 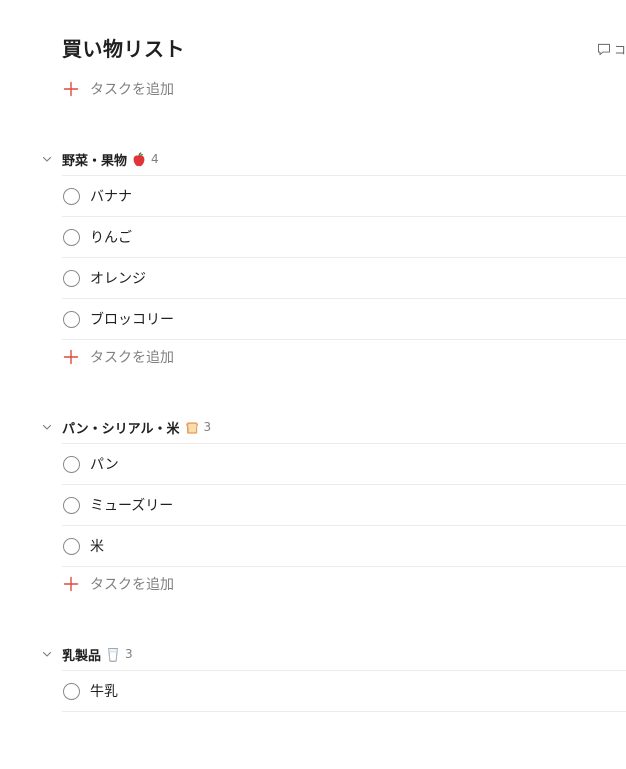 What do you see at coordinates (344, 691) in the screenshot?
I see `task-item: 牛乳` at bounding box center [344, 691].